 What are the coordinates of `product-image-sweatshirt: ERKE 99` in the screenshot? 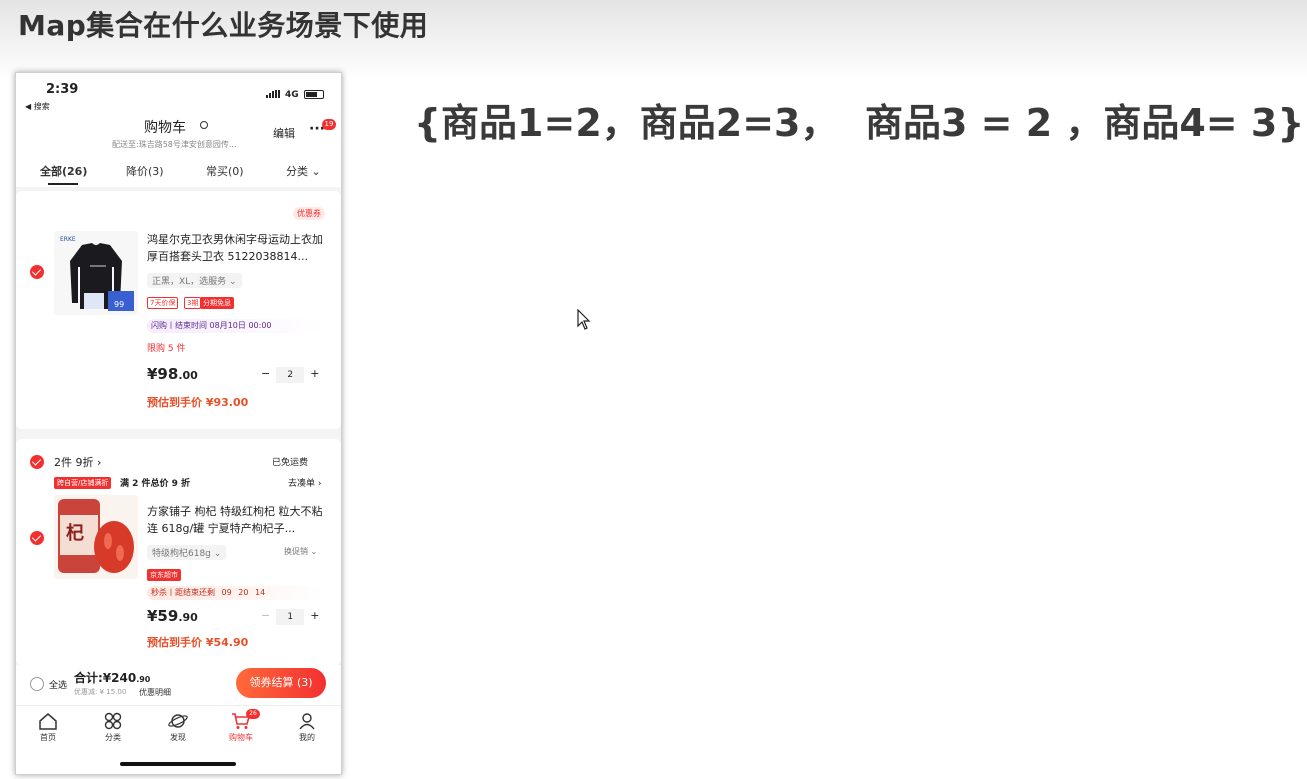 It's located at (96, 273).